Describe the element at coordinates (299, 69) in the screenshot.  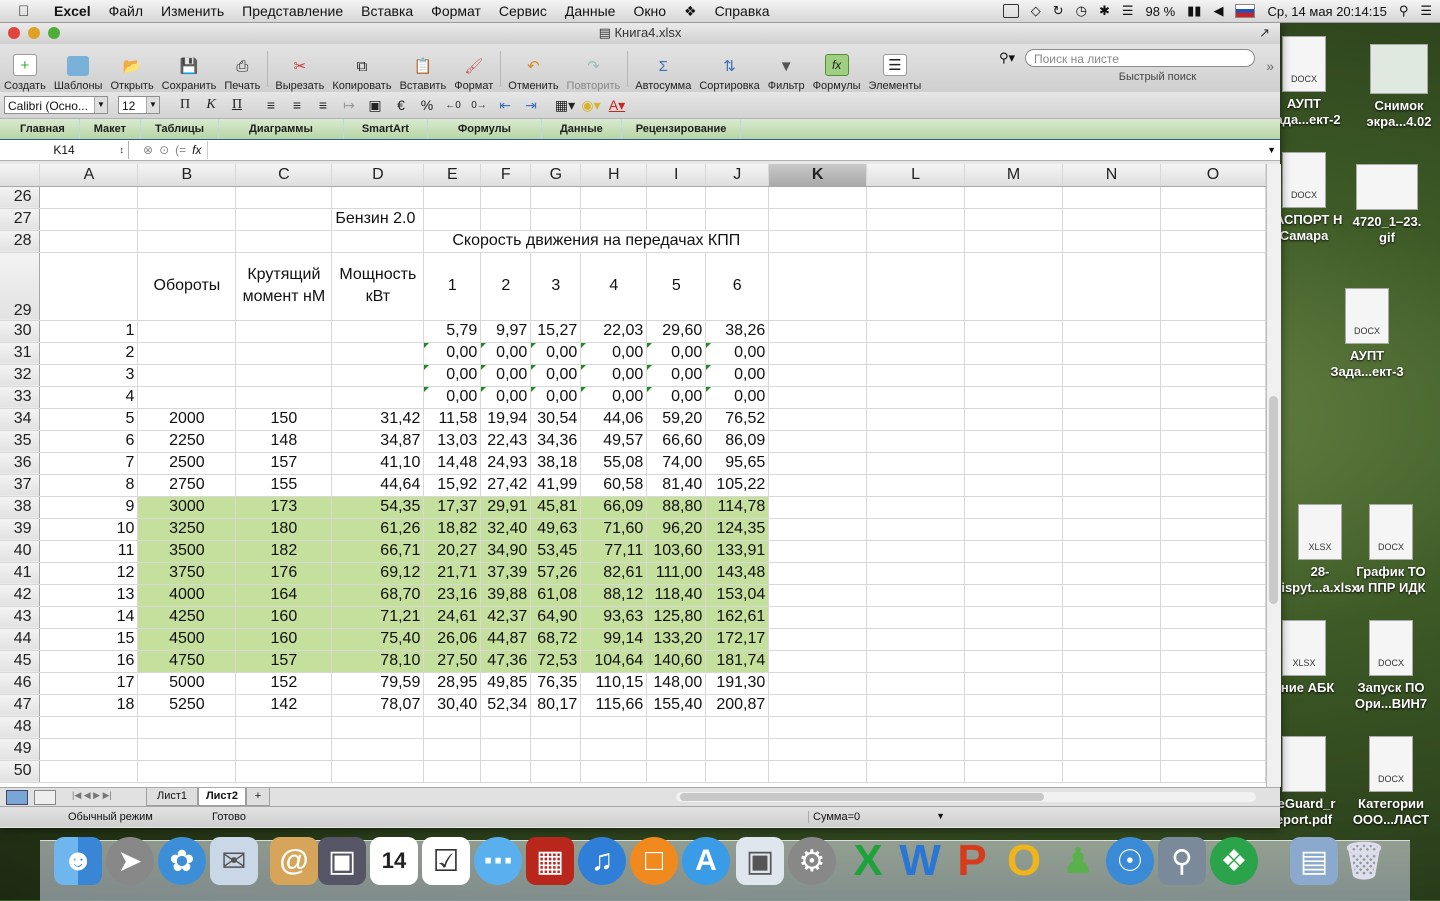
I see `cut-button: ✂ Вырезать` at that location.